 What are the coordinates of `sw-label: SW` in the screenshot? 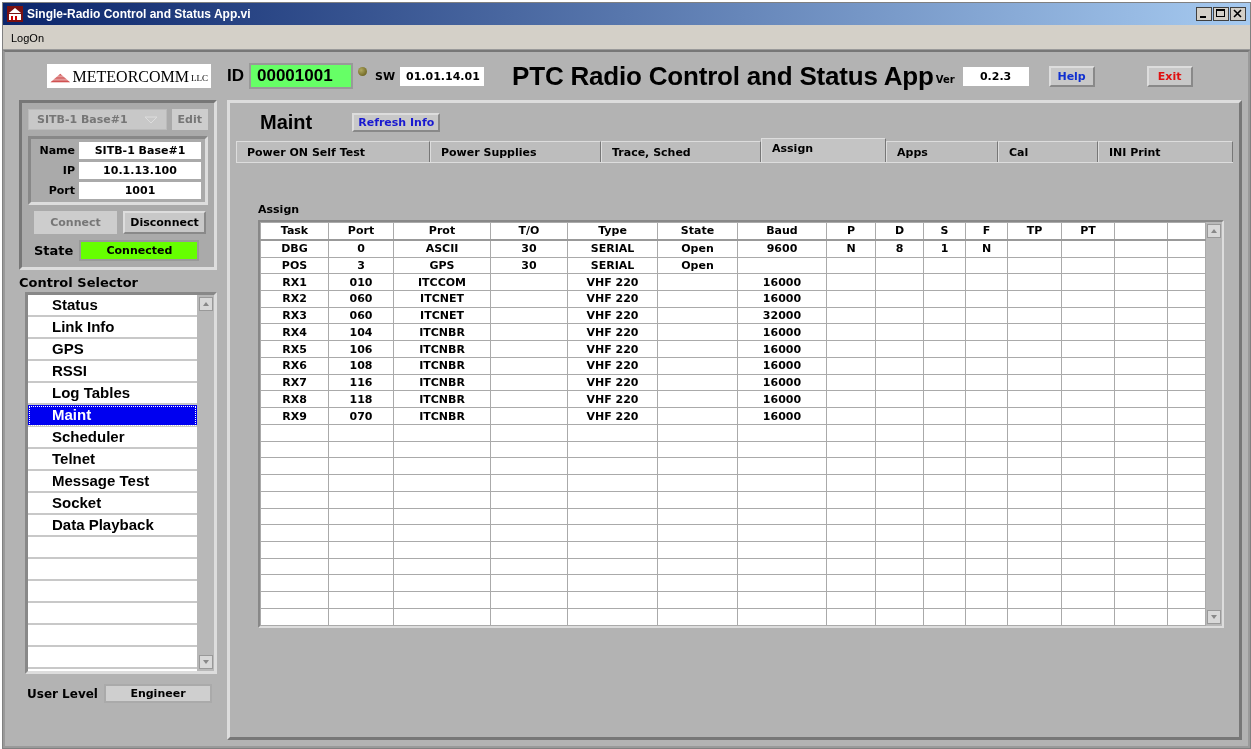 It's located at (385, 76).